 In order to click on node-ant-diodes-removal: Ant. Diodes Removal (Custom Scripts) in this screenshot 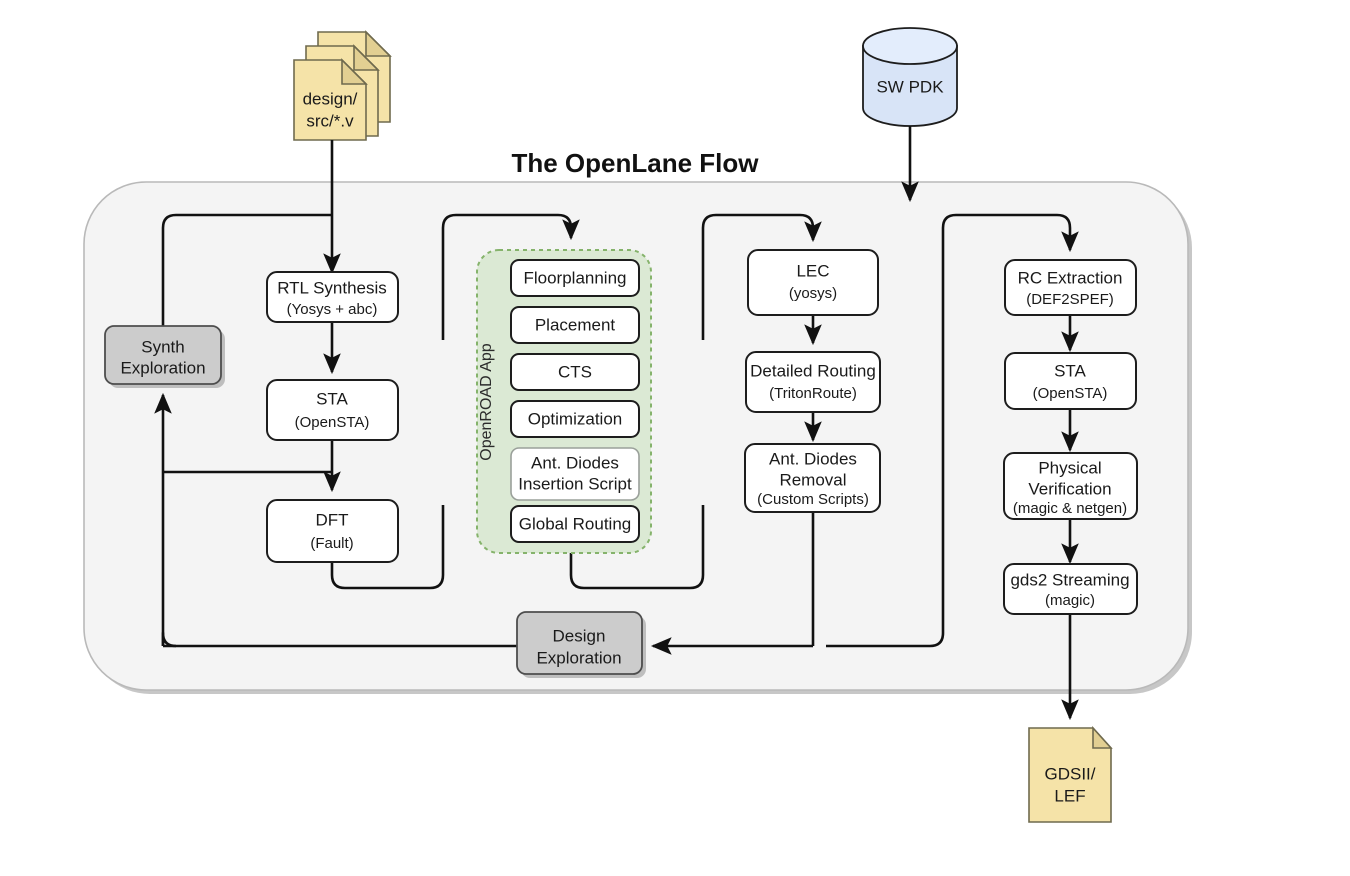, I will do `click(812, 478)`.